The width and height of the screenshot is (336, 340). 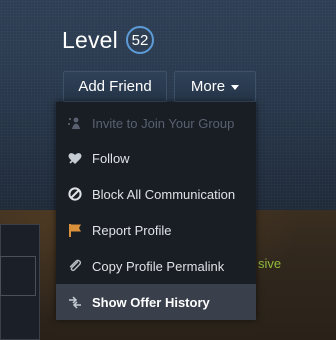 I want to click on showcase-side-panel-frame, so click(x=18, y=276).